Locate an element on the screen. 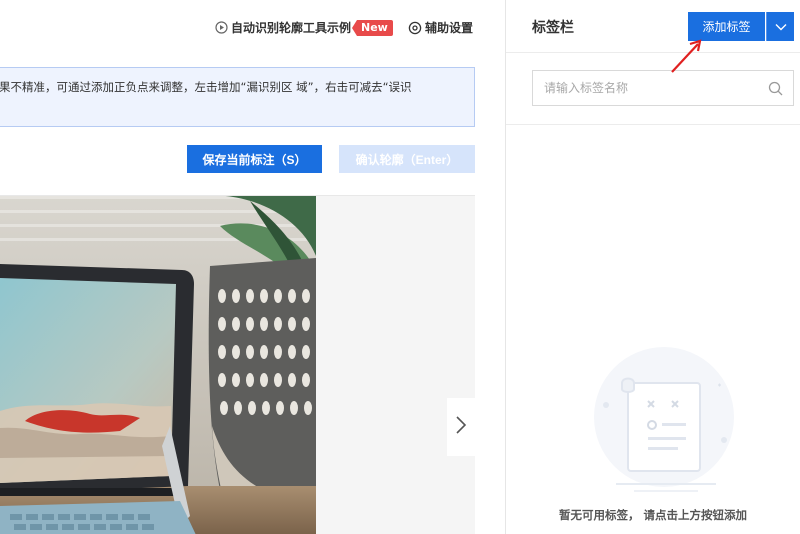 The width and height of the screenshot is (800, 534). next-image-button is located at coordinates (461, 427).